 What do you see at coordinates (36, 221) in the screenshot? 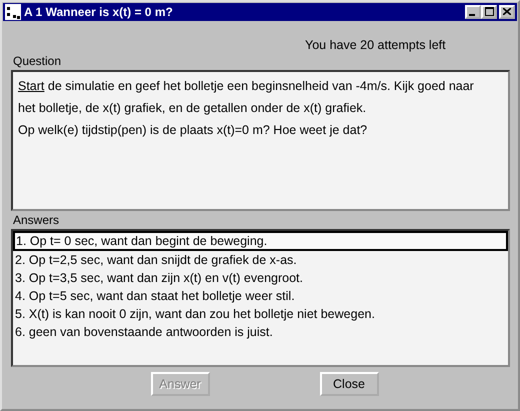
I see `answers-label: Answers` at bounding box center [36, 221].